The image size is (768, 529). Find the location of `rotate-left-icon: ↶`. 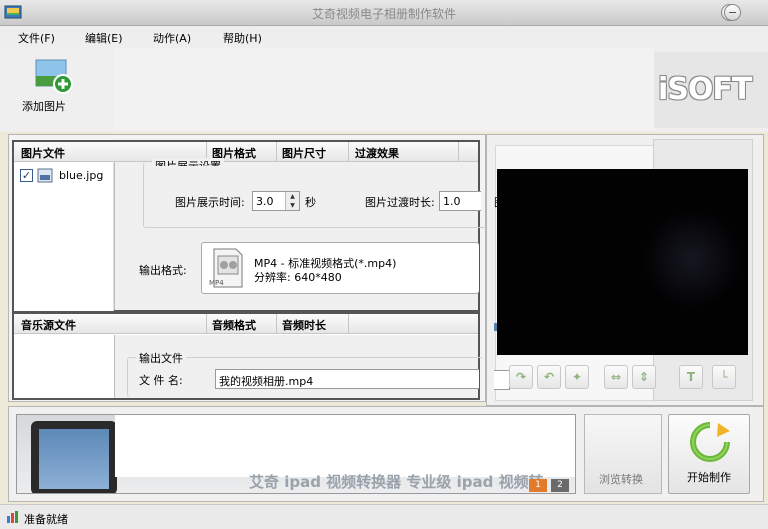

rotate-left-icon: ↶ is located at coordinates (549, 377).